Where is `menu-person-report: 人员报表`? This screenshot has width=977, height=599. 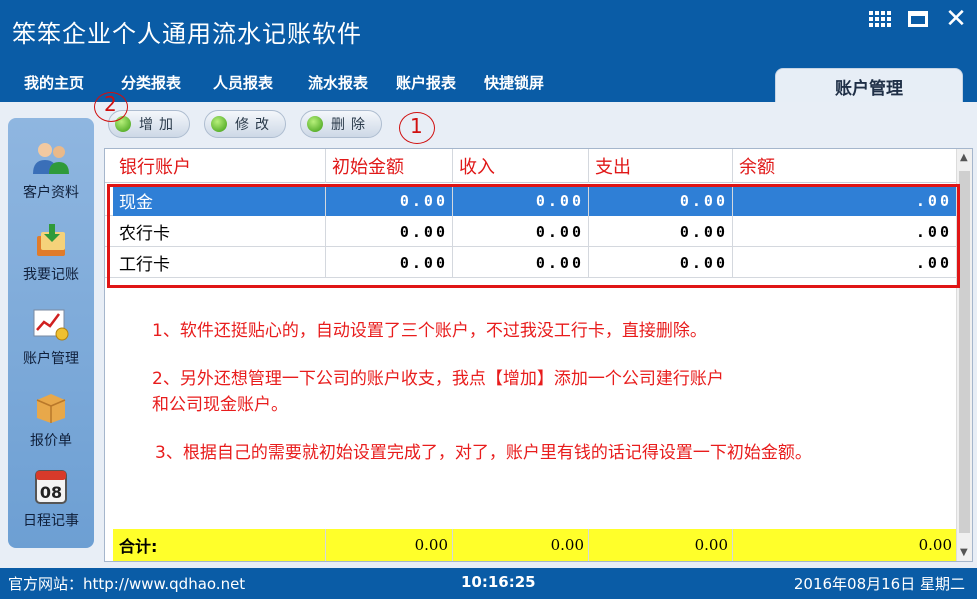
menu-person-report: 人员报表 is located at coordinates (243, 82).